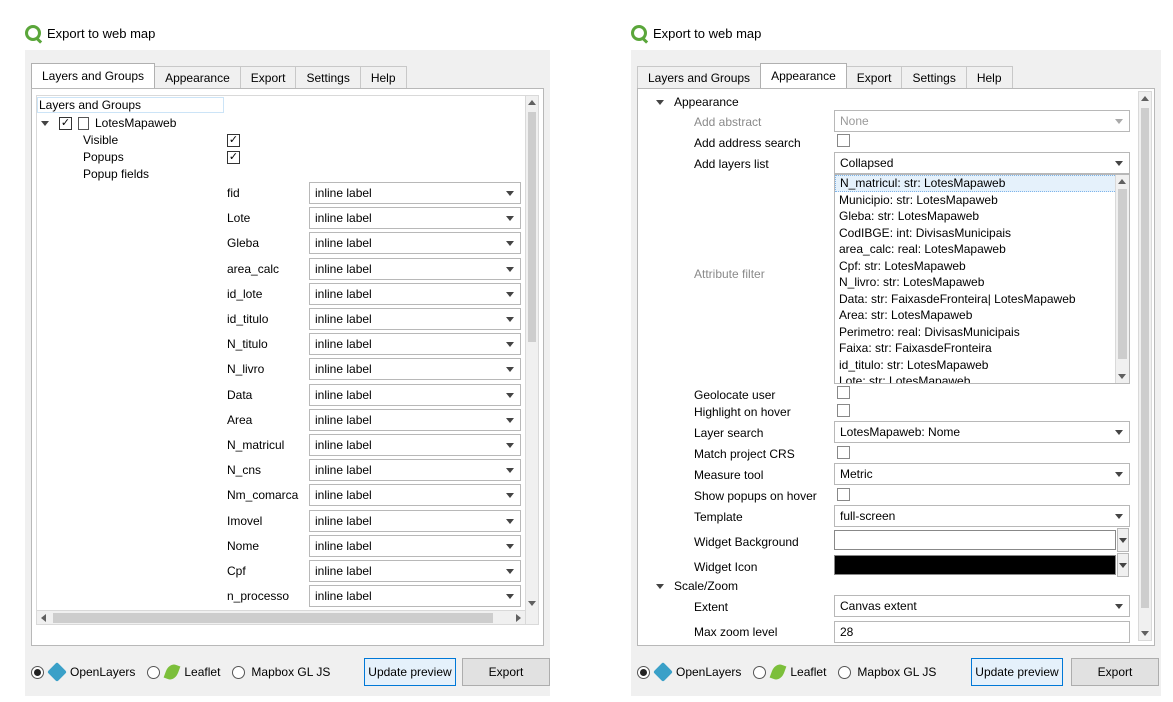 The height and width of the screenshot is (702, 1173). Describe the element at coordinates (1122, 274) in the screenshot. I see `attribute-filter-scroll-thumb` at that location.